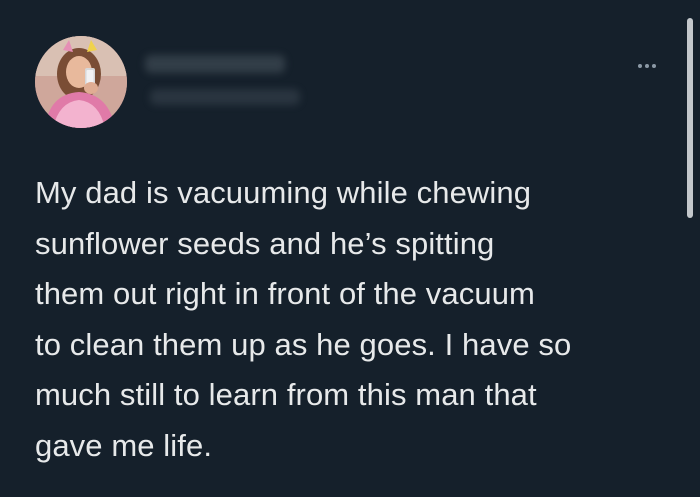 The width and height of the screenshot is (700, 497). Describe the element at coordinates (690, 118) in the screenshot. I see `scrollbar` at that location.